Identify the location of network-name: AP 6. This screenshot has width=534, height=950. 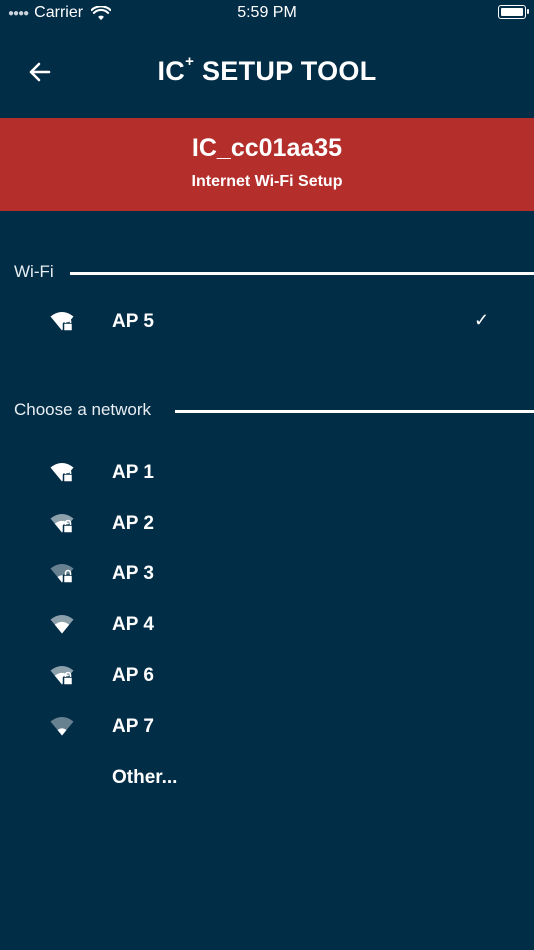
(133, 675).